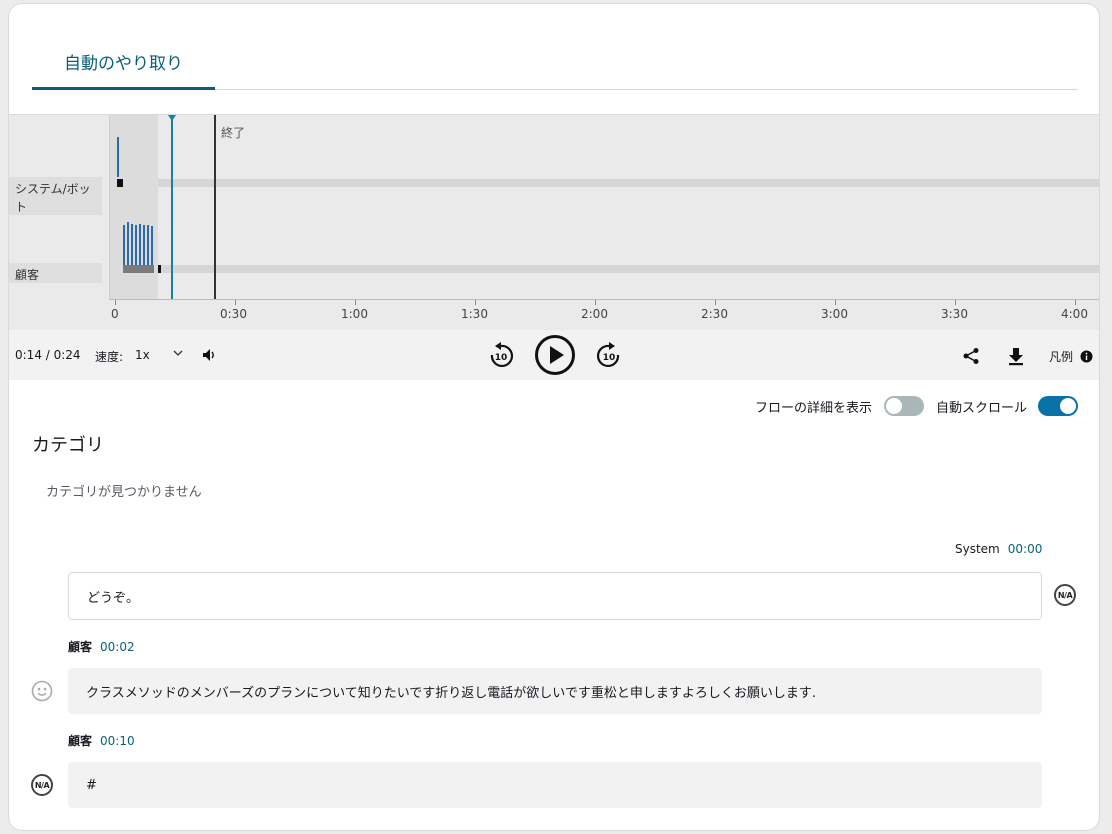 The height and width of the screenshot is (834, 1112). I want to click on transcript-meta-system: System 00:00, so click(998, 549).